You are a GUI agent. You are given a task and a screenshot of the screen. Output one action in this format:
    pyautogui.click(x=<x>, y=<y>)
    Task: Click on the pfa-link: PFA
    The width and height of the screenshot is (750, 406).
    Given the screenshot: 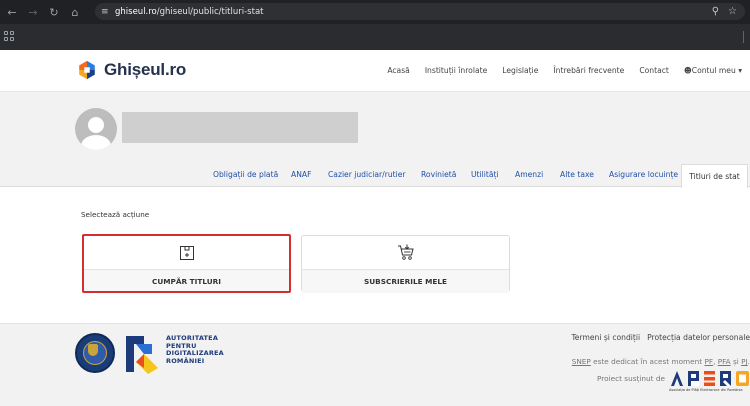 What is the action you would take?
    pyautogui.click(x=724, y=361)
    